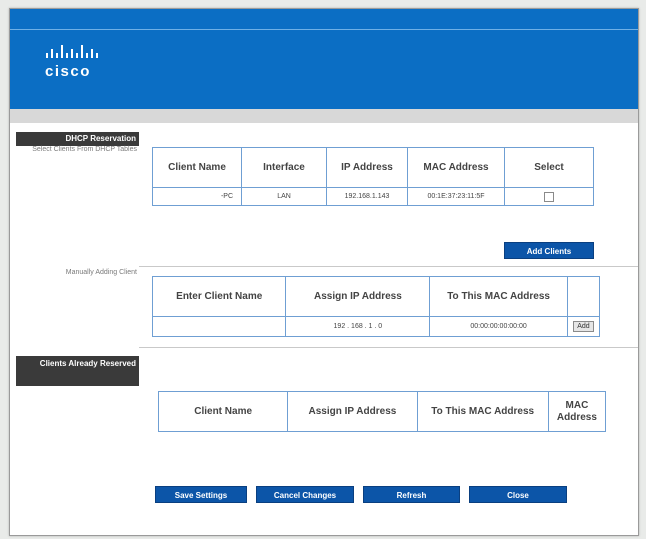 Image resolution: width=646 pixels, height=539 pixels. Describe the element at coordinates (324, 29) in the screenshot. I see `header-divider` at that location.